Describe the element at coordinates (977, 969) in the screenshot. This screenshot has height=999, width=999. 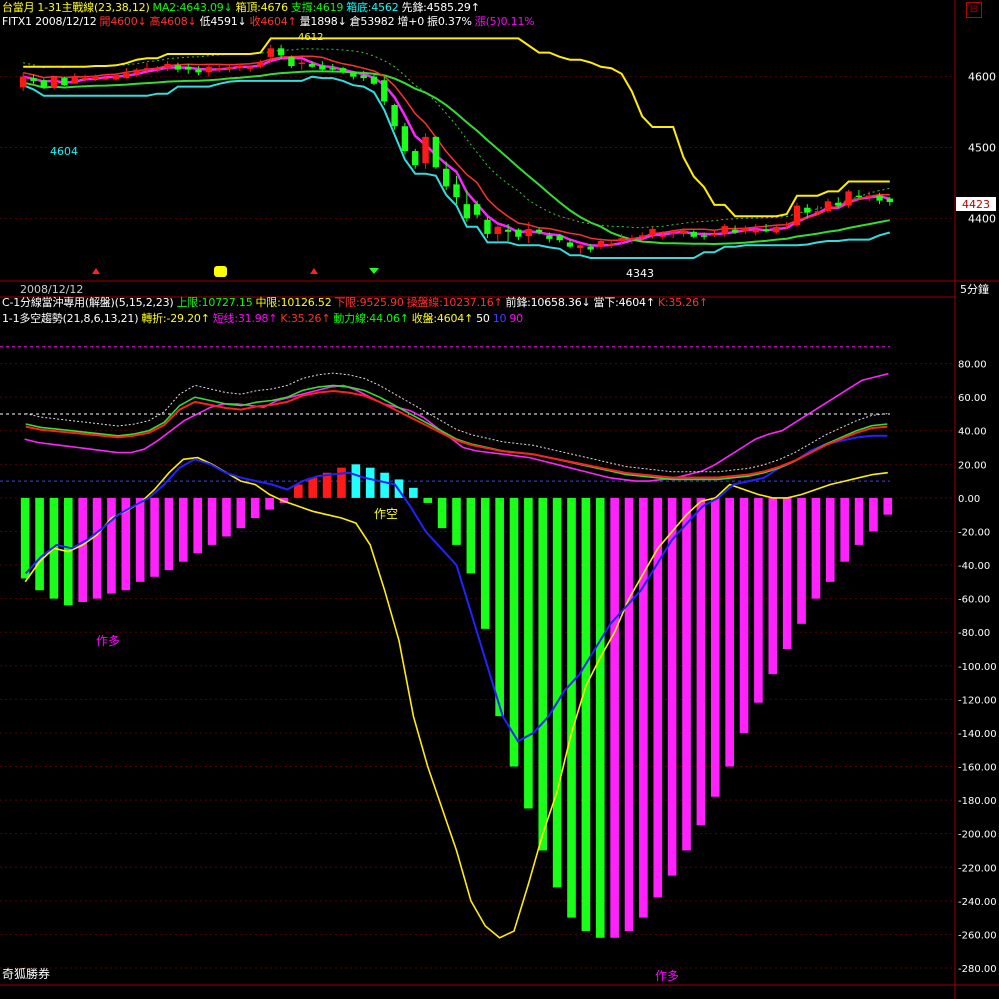
I see `tick-label: -280.00` at that location.